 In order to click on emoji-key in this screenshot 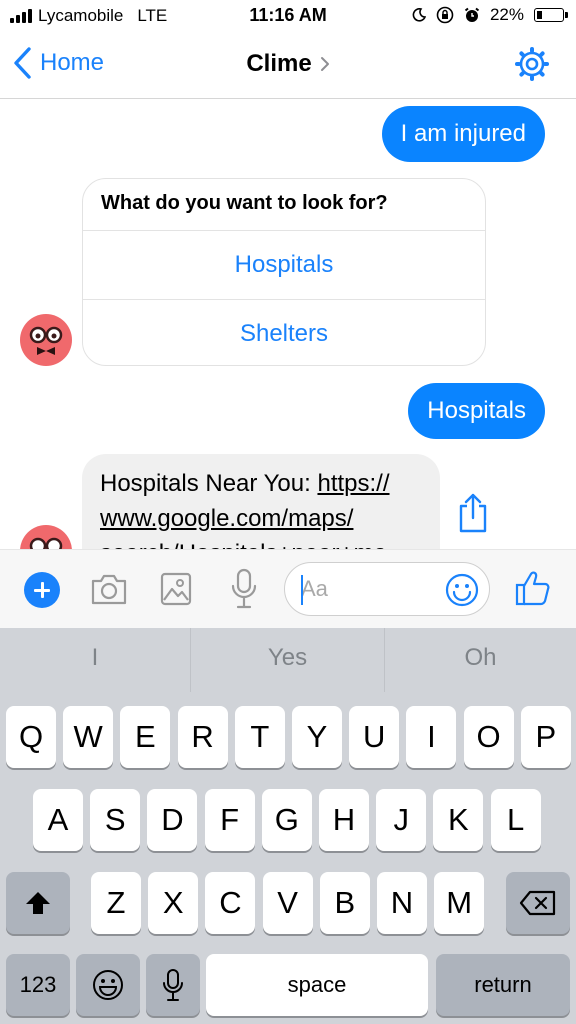, I will do `click(108, 985)`.